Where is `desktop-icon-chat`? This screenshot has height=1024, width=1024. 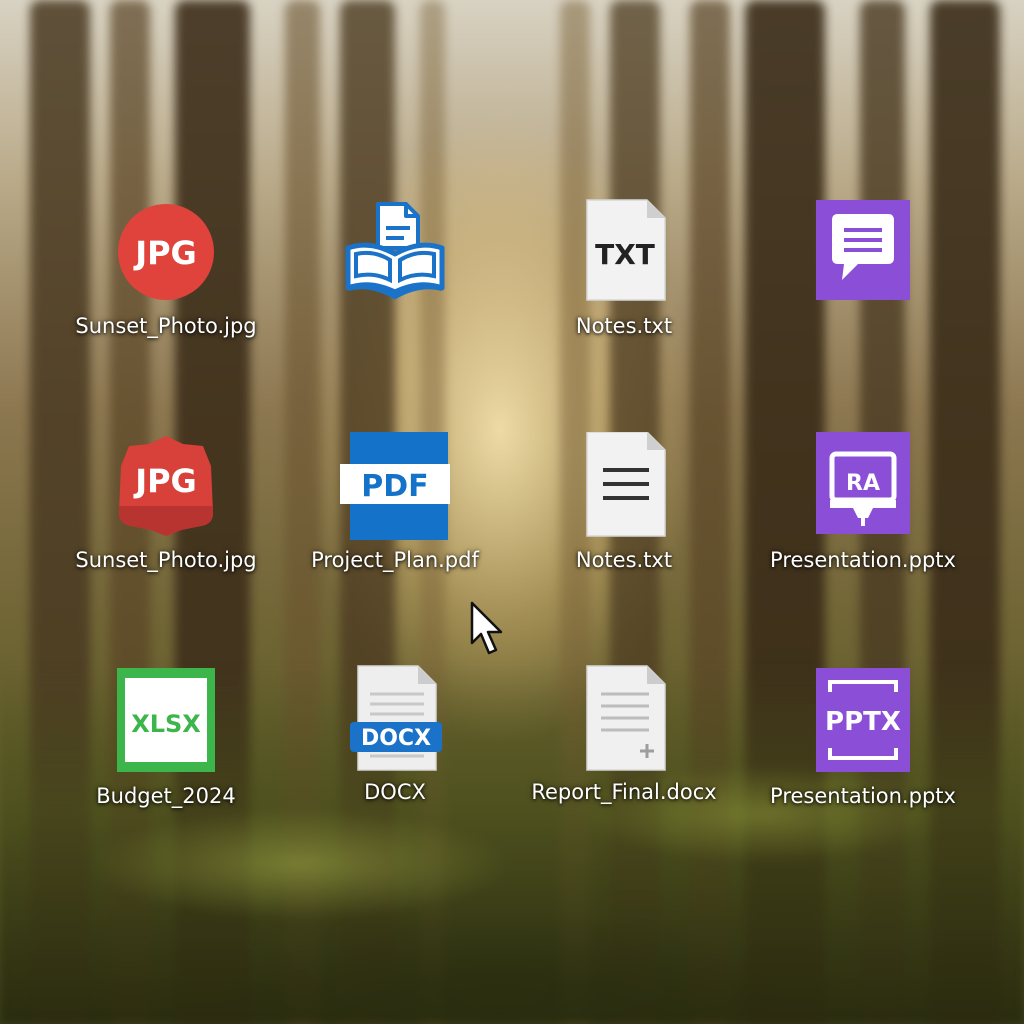
desktop-icon-chat is located at coordinates (863, 278).